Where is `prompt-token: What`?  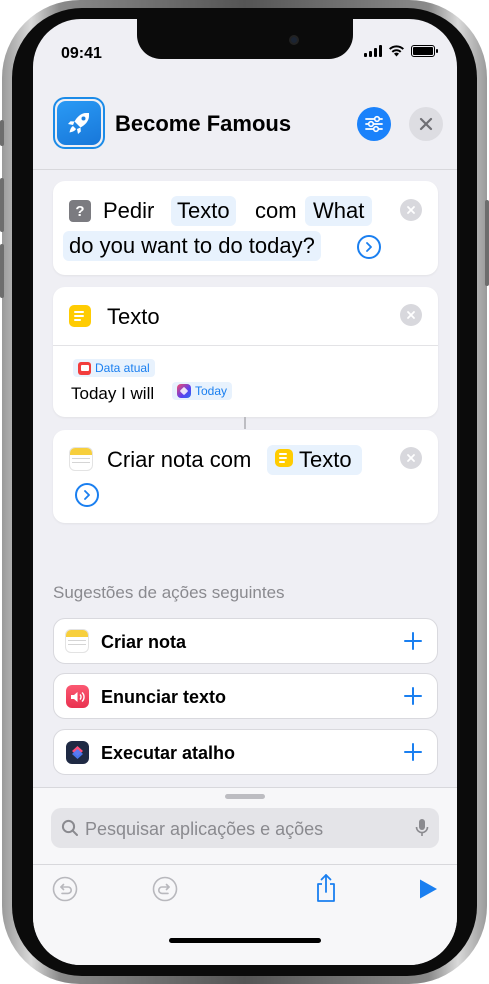
prompt-token: What is located at coordinates (339, 211).